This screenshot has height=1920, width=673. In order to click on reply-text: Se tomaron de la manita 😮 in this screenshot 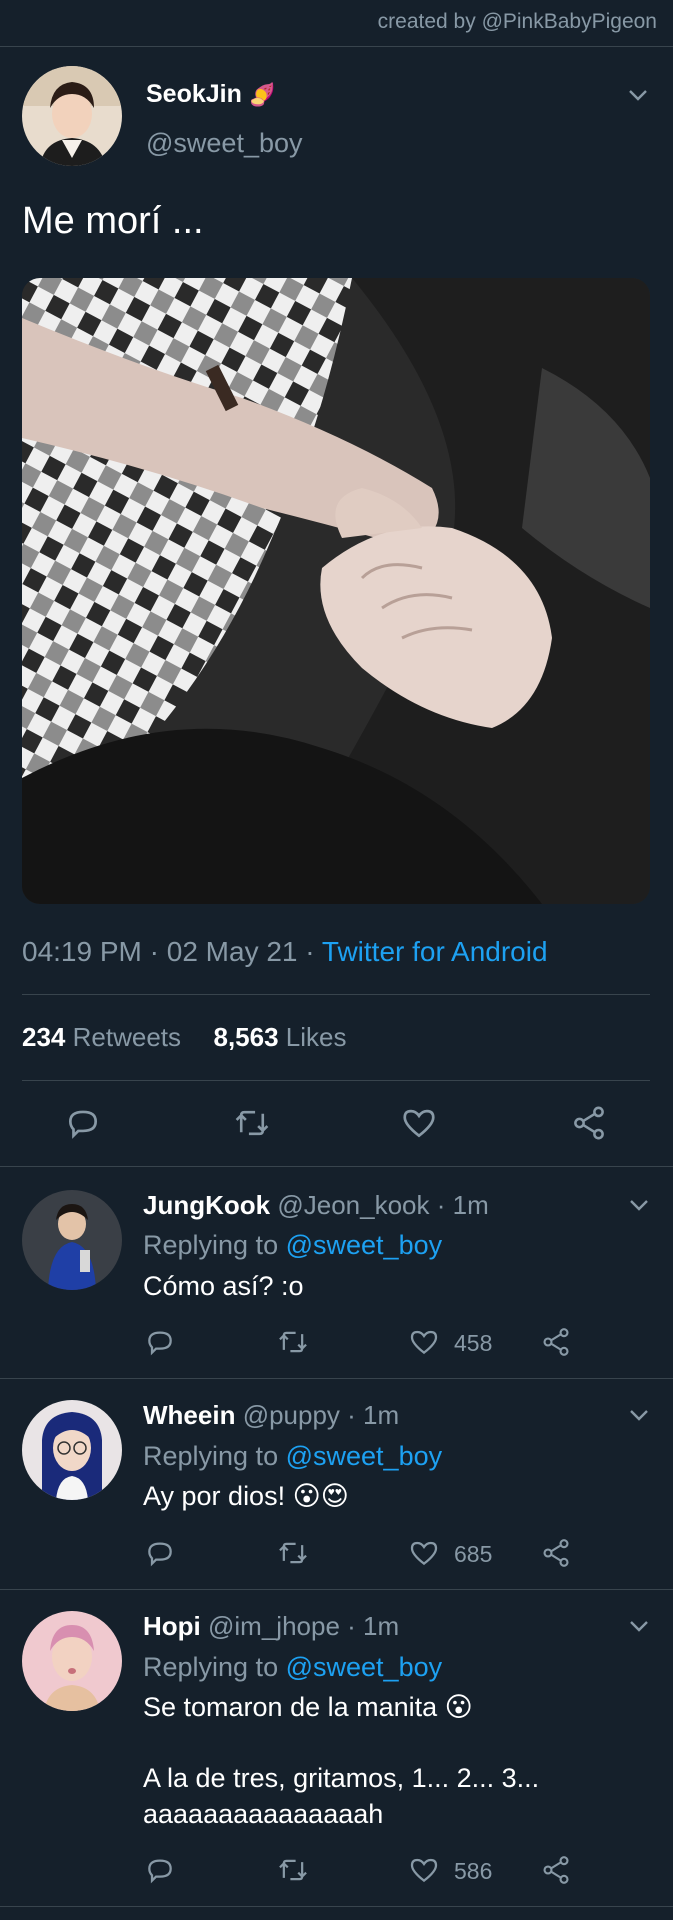, I will do `click(308, 1707)`.